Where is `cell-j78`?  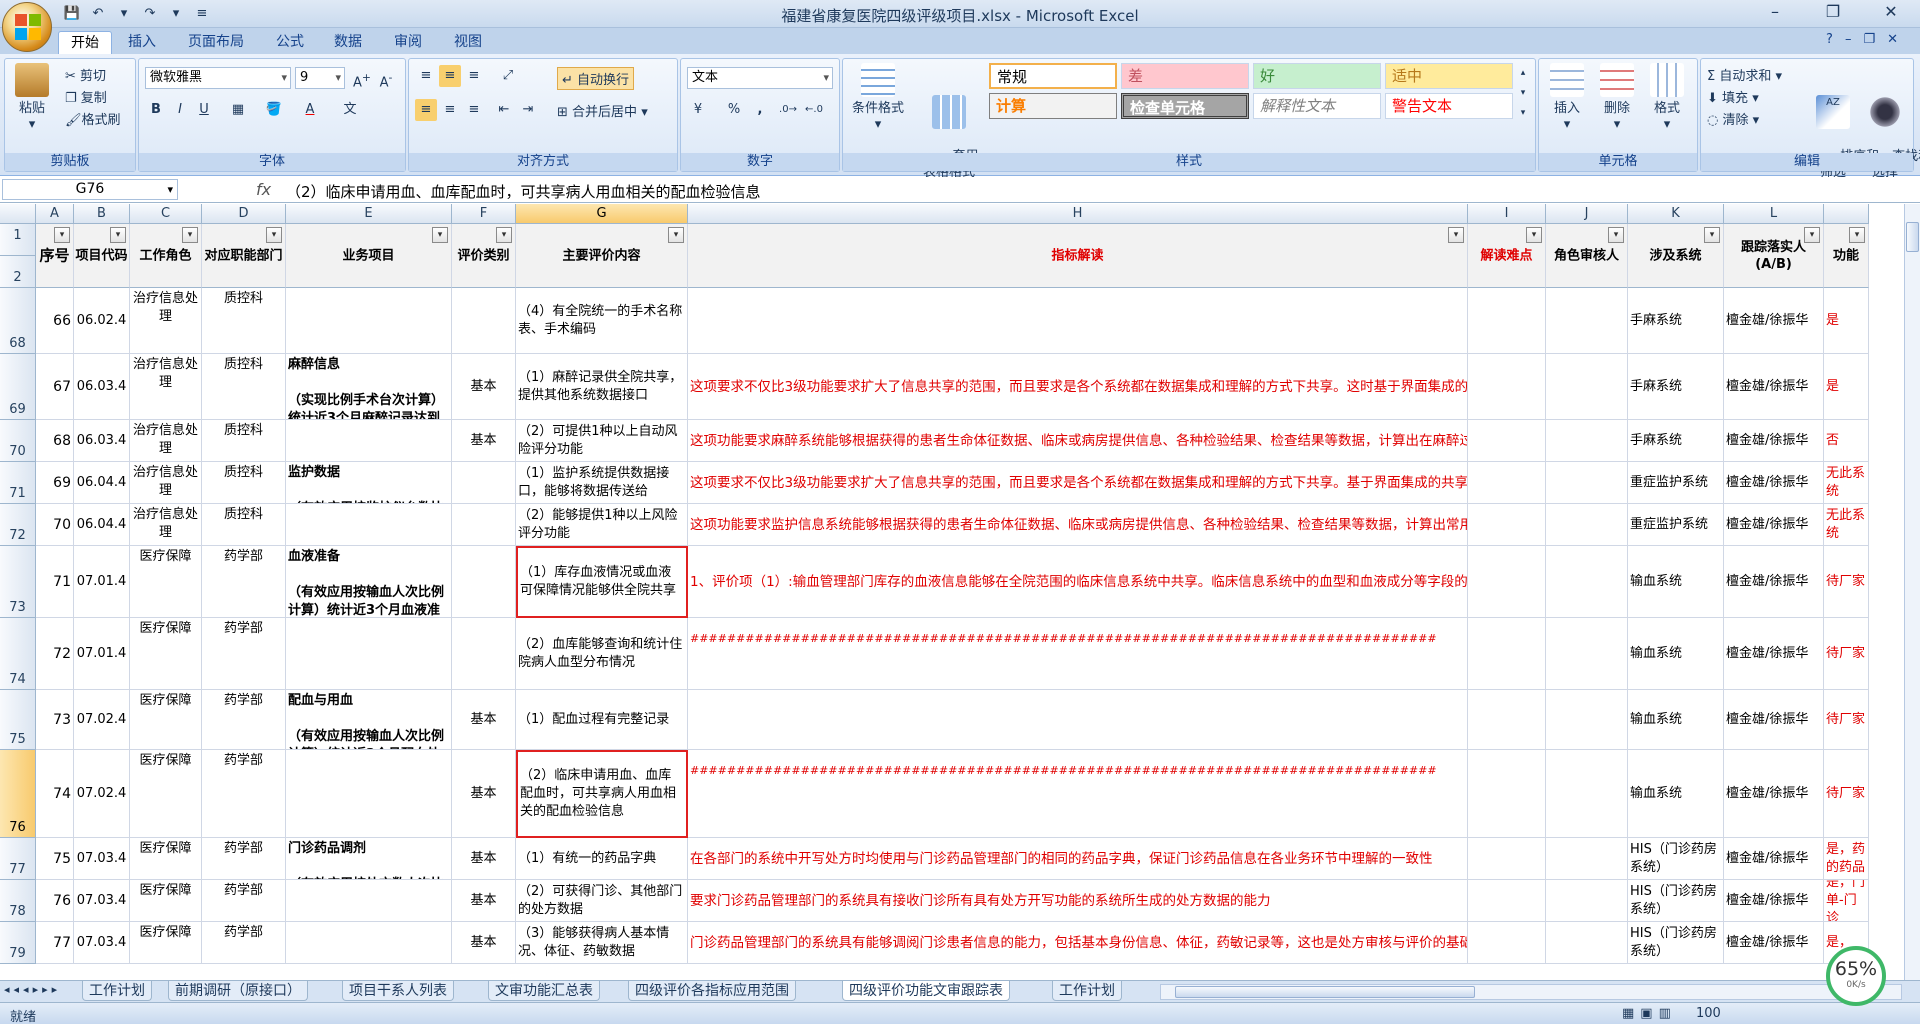
cell-j78 is located at coordinates (1587, 901).